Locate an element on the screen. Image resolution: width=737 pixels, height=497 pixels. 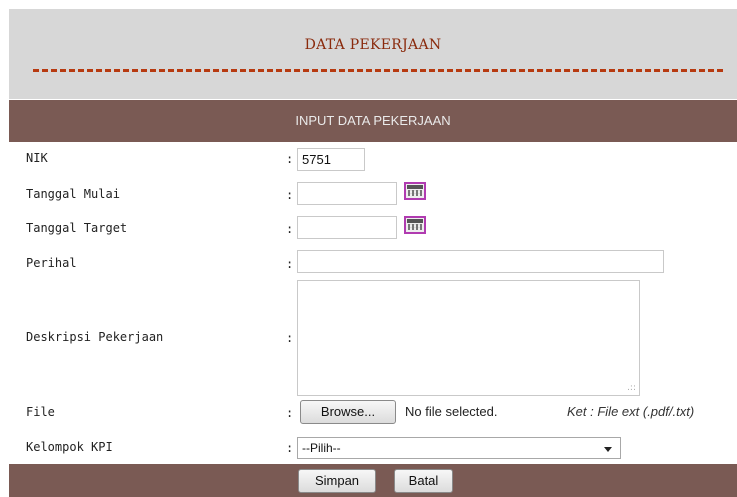
file-status: No file selected. is located at coordinates (451, 411).